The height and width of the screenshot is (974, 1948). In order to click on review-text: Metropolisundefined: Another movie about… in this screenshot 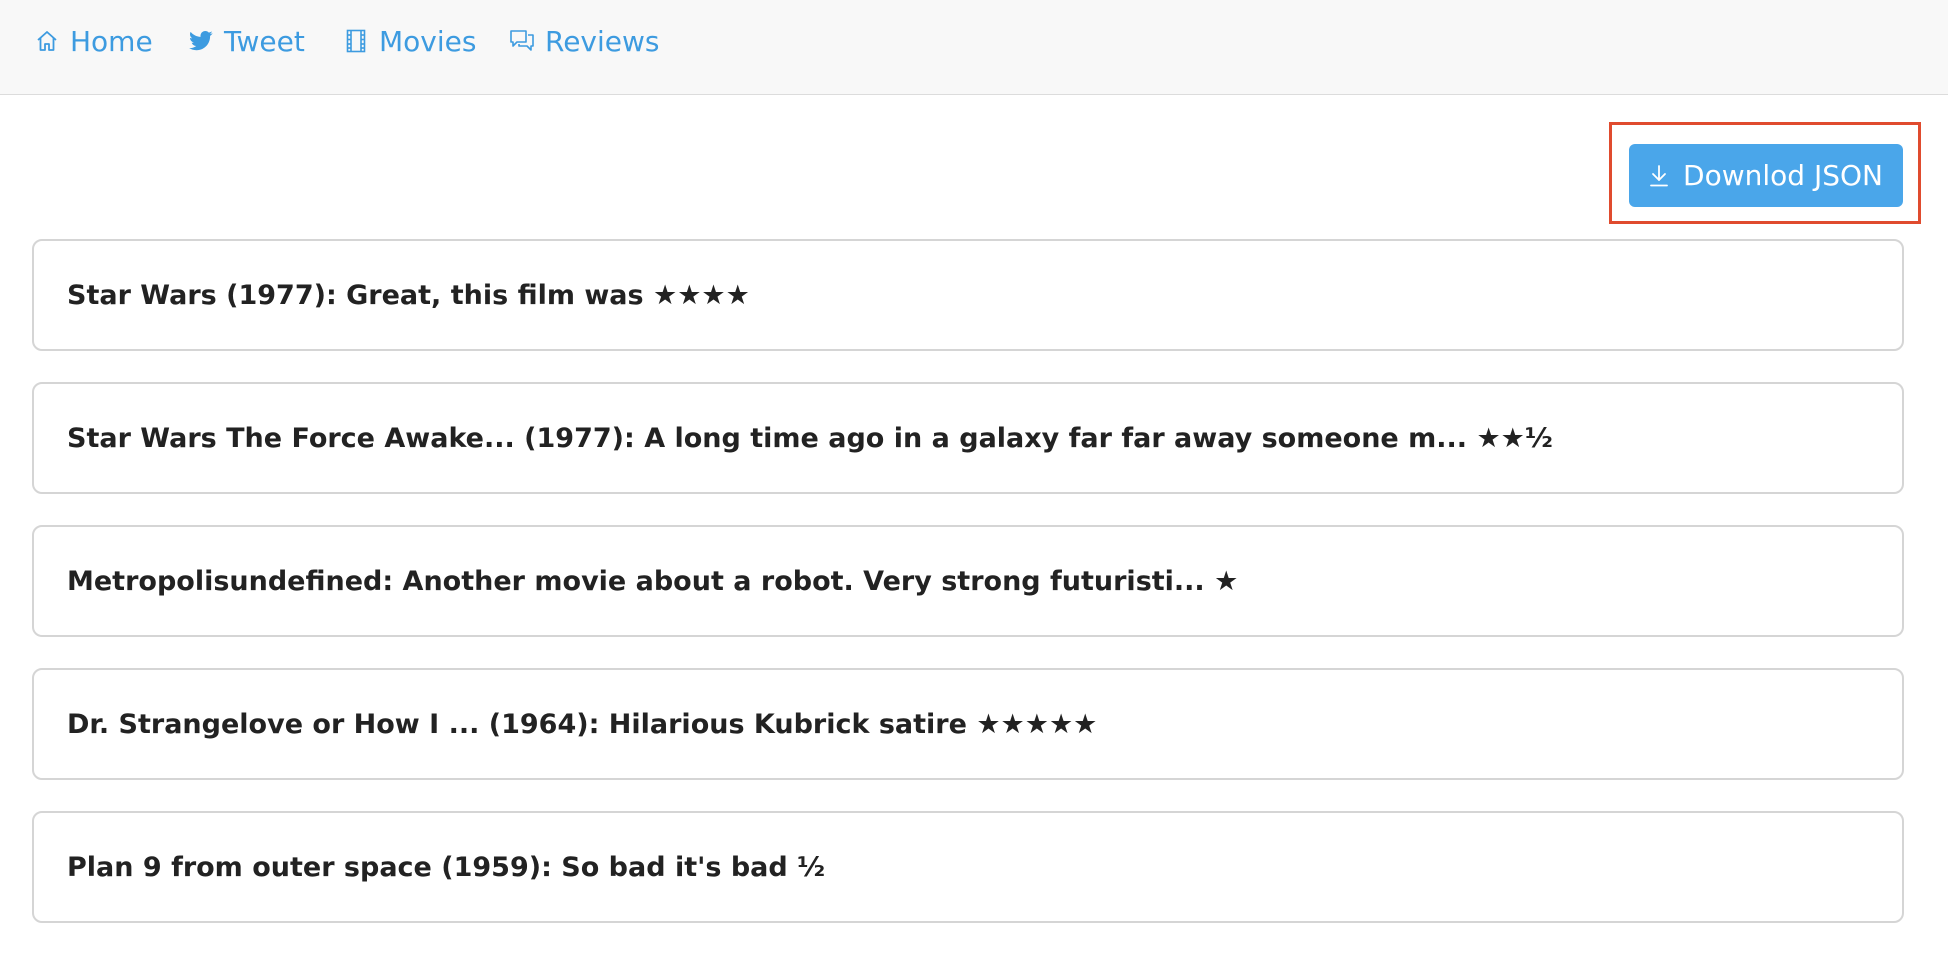, I will do `click(653, 581)`.